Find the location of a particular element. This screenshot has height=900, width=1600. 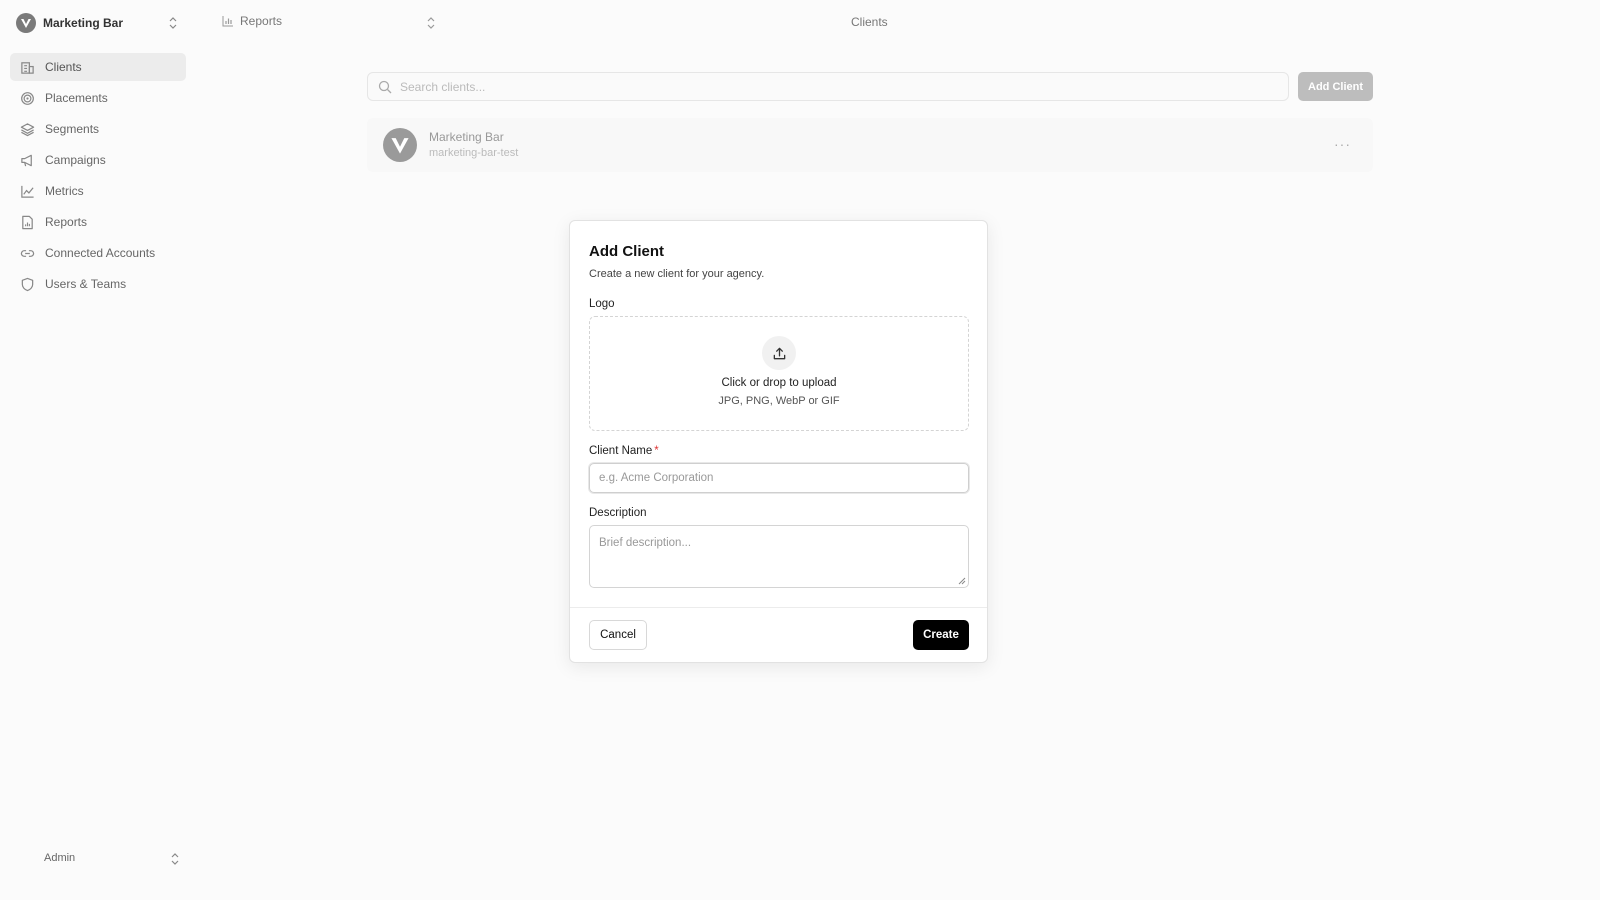

upload-icon is located at coordinates (779, 353).